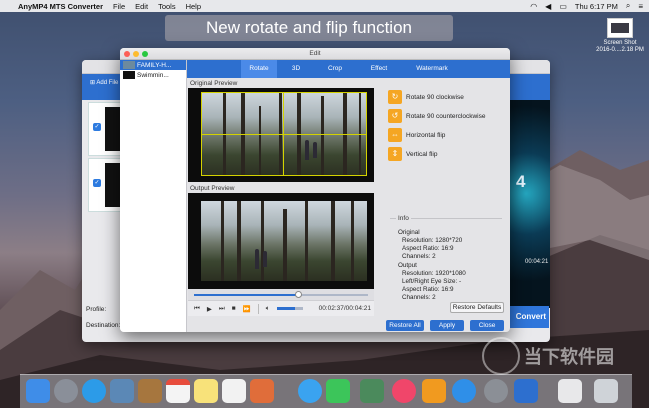 Image resolution: width=649 pixels, height=408 pixels. I want to click on menu-edit: Edit, so click(141, 6).